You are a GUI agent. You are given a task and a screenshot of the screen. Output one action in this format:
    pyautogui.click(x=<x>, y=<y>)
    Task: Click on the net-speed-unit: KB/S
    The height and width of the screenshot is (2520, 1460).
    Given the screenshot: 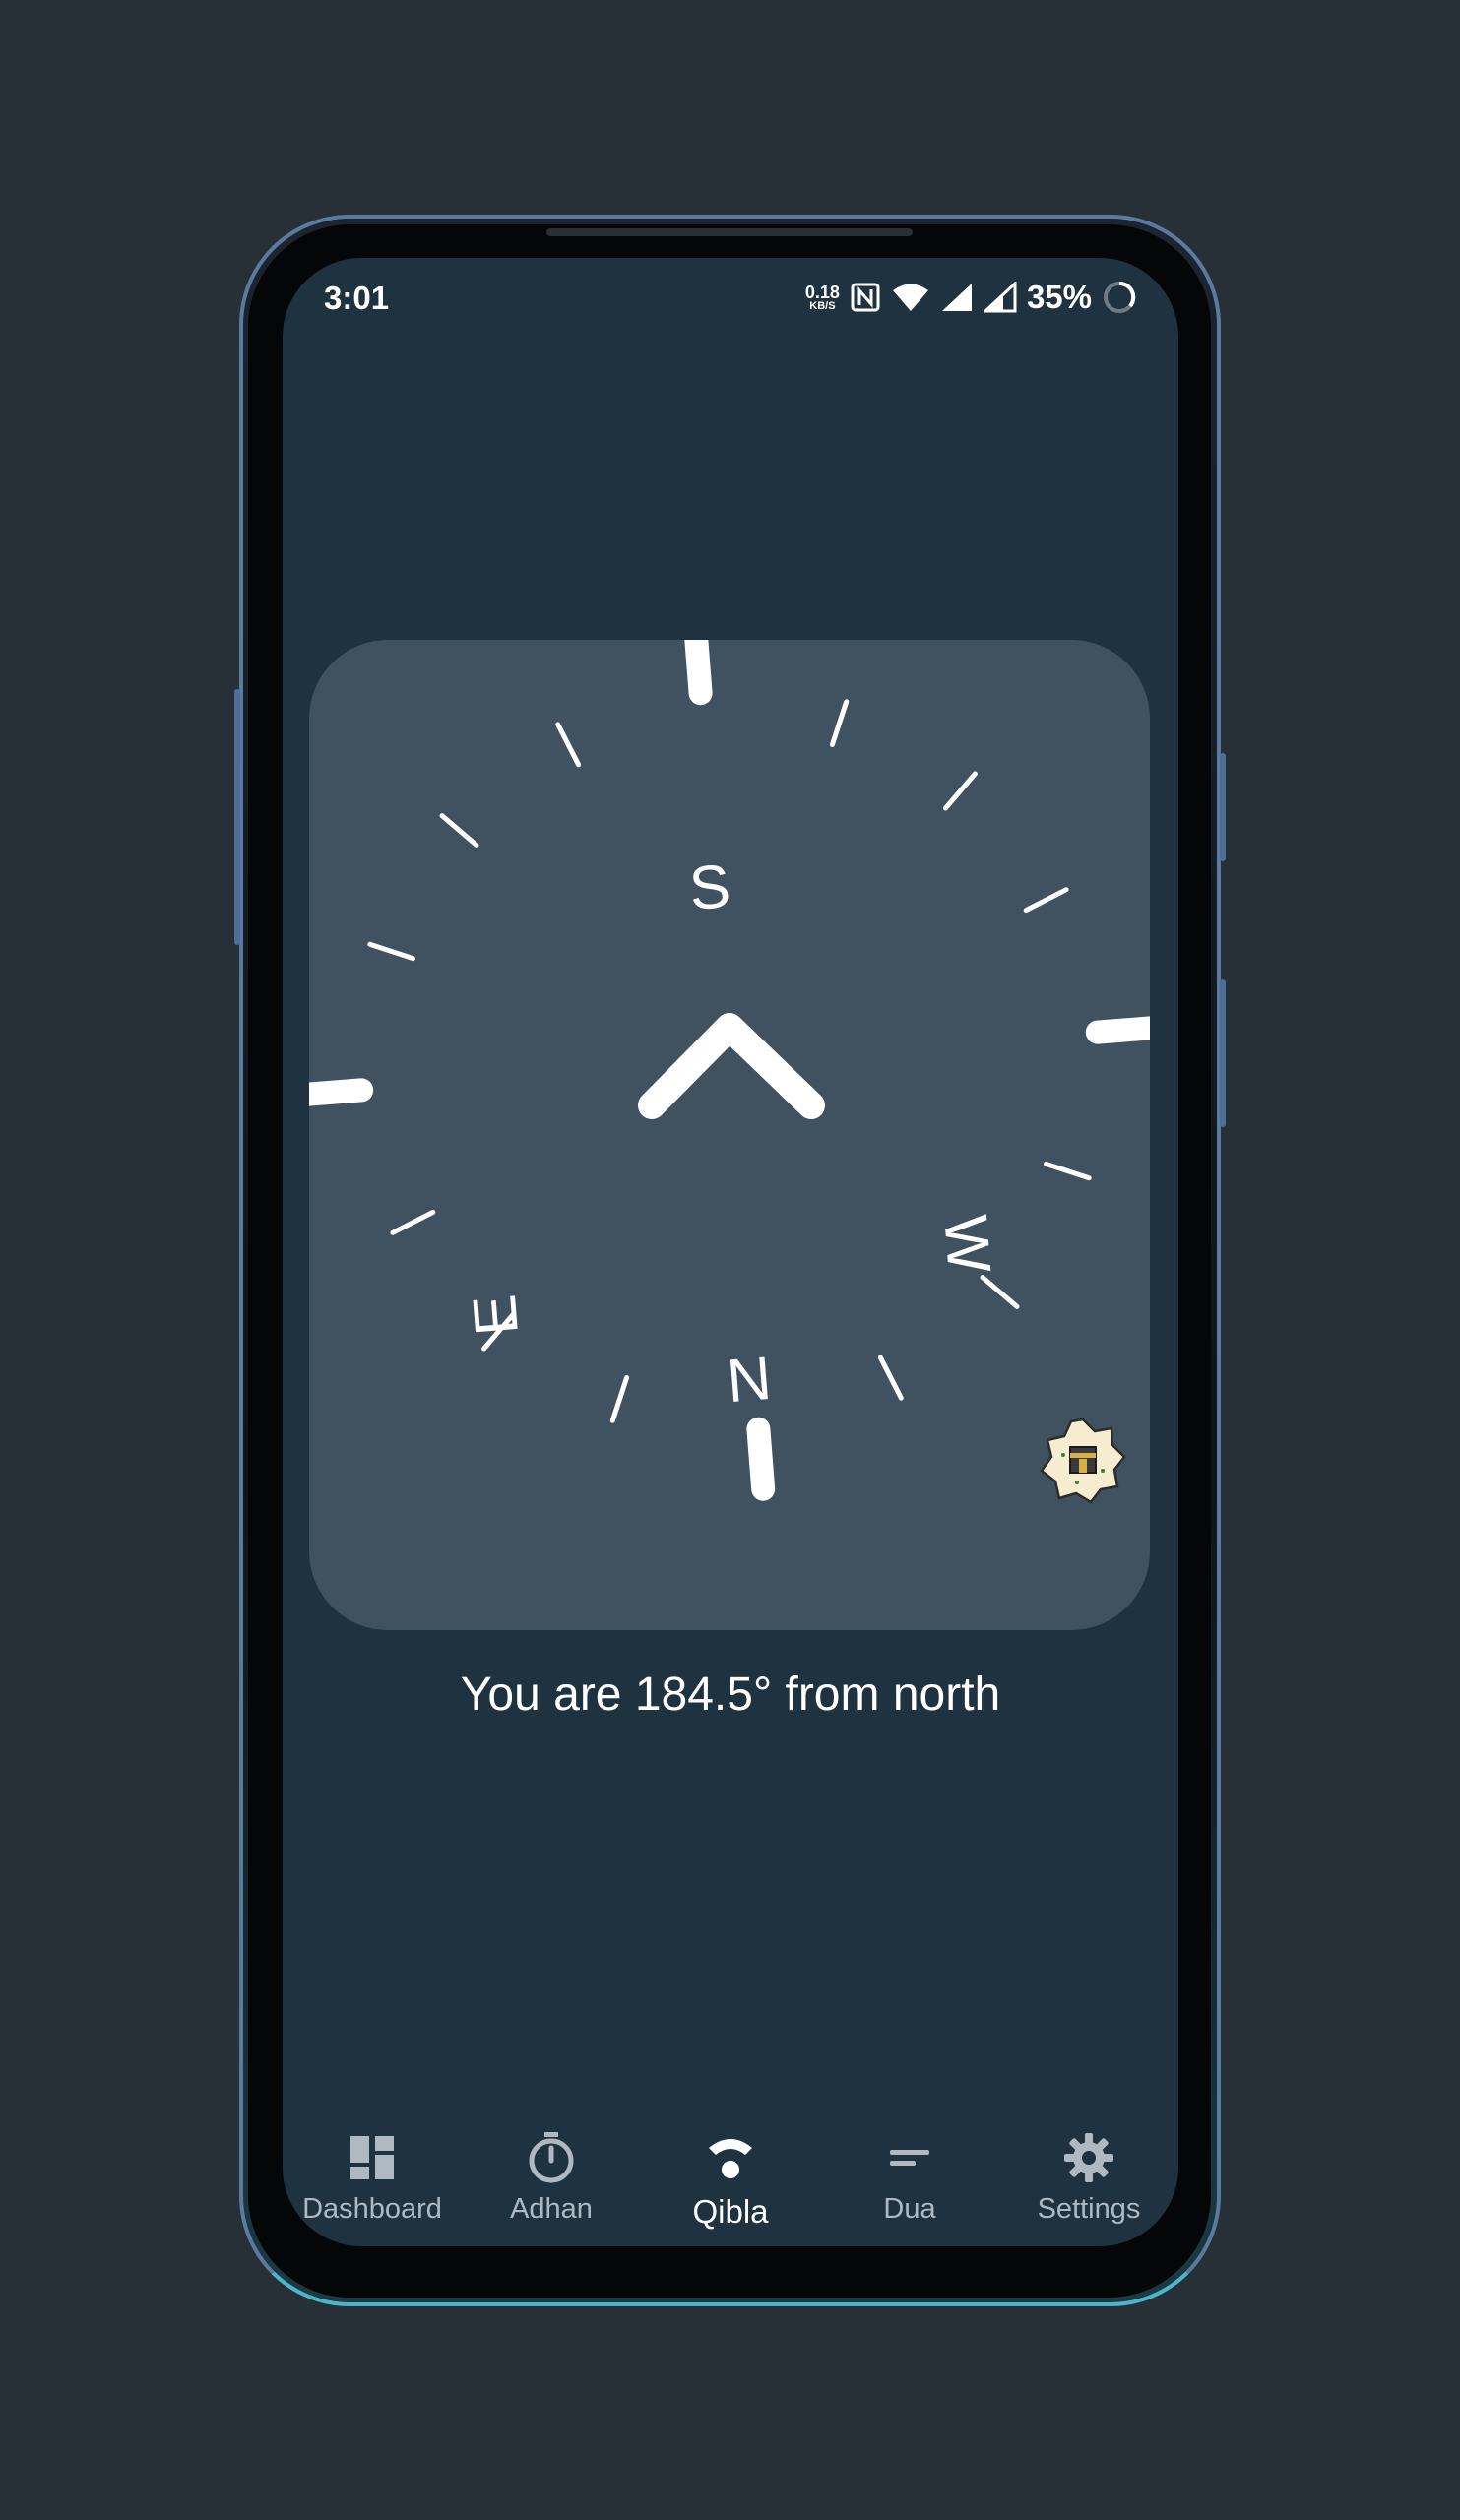 What is the action you would take?
    pyautogui.click(x=822, y=305)
    